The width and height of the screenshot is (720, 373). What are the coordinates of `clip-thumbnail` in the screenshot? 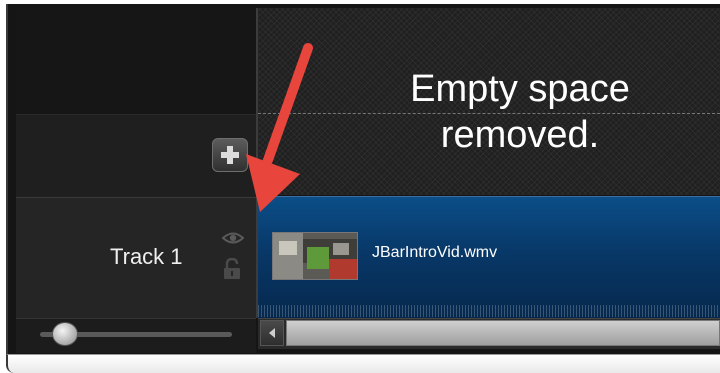 It's located at (315, 256).